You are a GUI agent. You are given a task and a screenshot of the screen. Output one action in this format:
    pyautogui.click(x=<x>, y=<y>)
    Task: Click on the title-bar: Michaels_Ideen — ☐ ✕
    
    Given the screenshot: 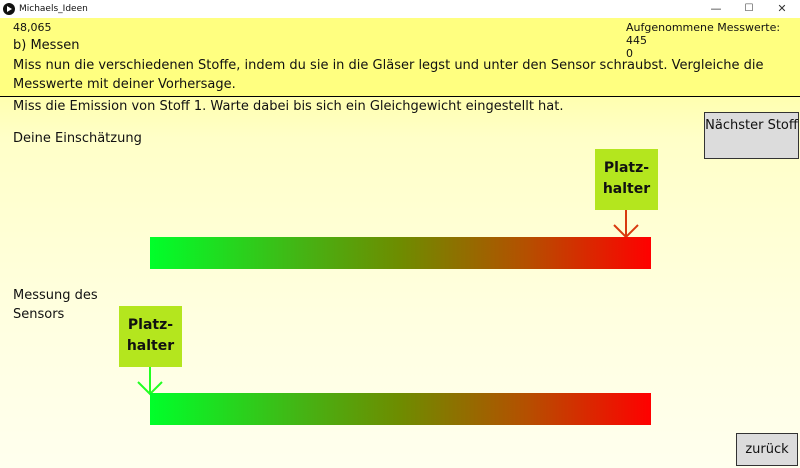 What is the action you would take?
    pyautogui.click(x=400, y=9)
    